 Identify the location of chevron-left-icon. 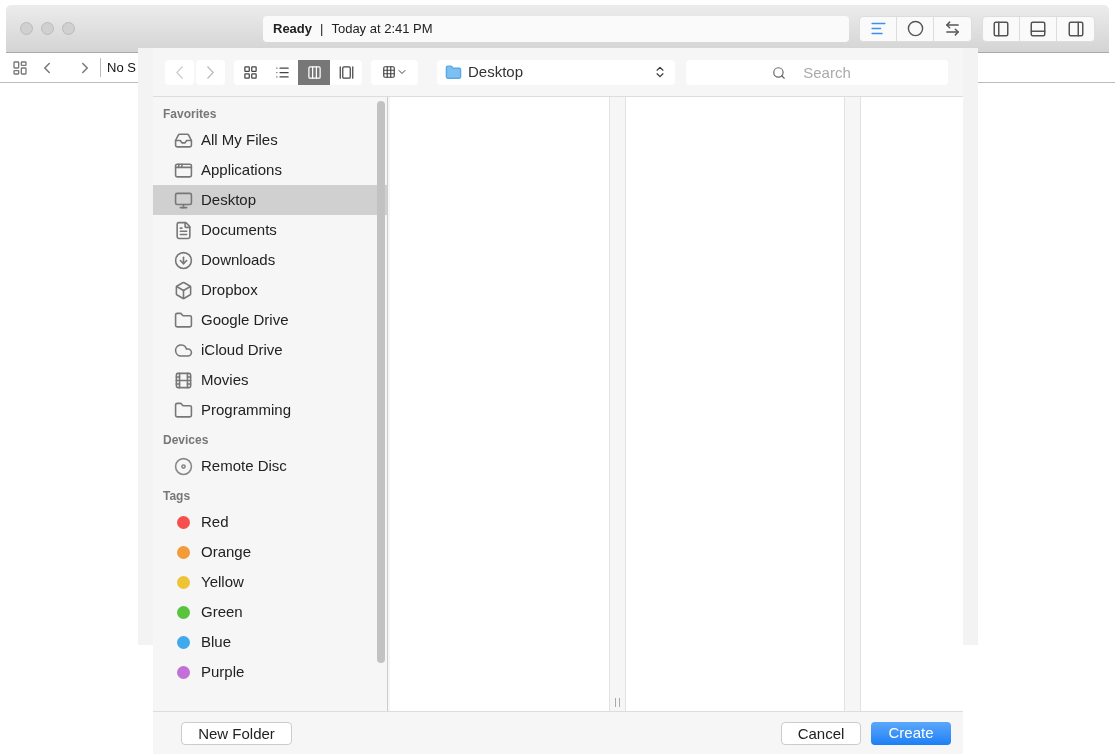
(179, 72).